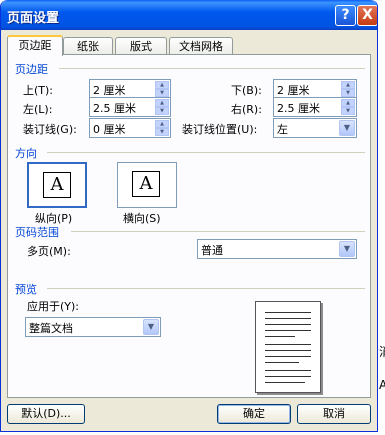 This screenshot has height=435, width=385. Describe the element at coordinates (51, 328) in the screenshot. I see `apply-to-value: 整篇文档` at that location.